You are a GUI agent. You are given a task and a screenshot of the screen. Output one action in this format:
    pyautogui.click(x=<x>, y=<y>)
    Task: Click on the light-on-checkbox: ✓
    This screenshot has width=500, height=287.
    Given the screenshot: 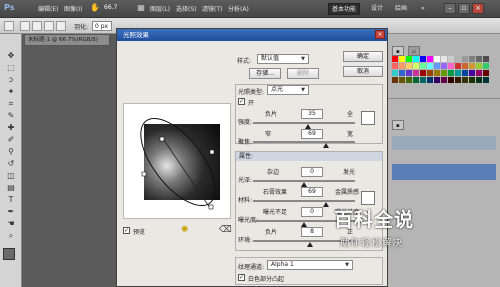 What is the action you would take?
    pyautogui.click(x=241, y=101)
    